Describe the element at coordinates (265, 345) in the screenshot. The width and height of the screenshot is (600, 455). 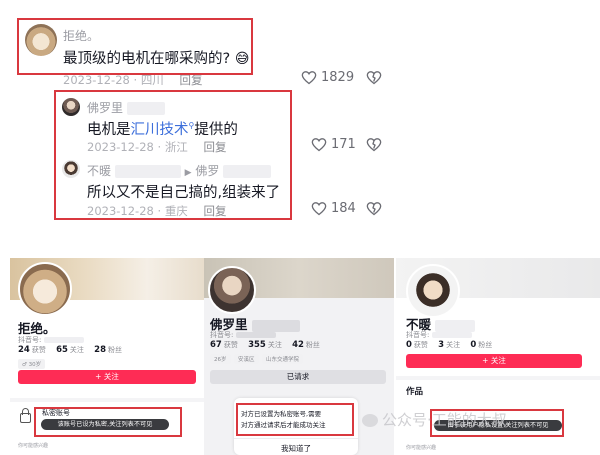
I see `profile-stats: 67 获赞 355 关注 42 粉丝` at that location.